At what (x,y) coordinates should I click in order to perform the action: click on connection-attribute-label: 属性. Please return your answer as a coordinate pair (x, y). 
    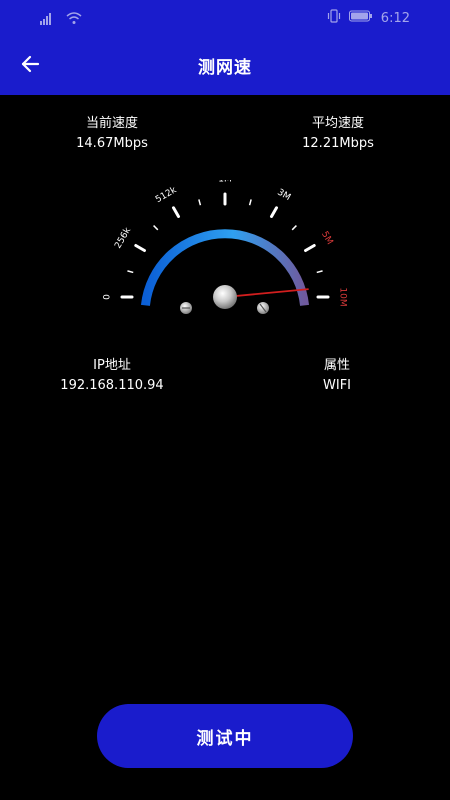
    Looking at the image, I should click on (336, 365).